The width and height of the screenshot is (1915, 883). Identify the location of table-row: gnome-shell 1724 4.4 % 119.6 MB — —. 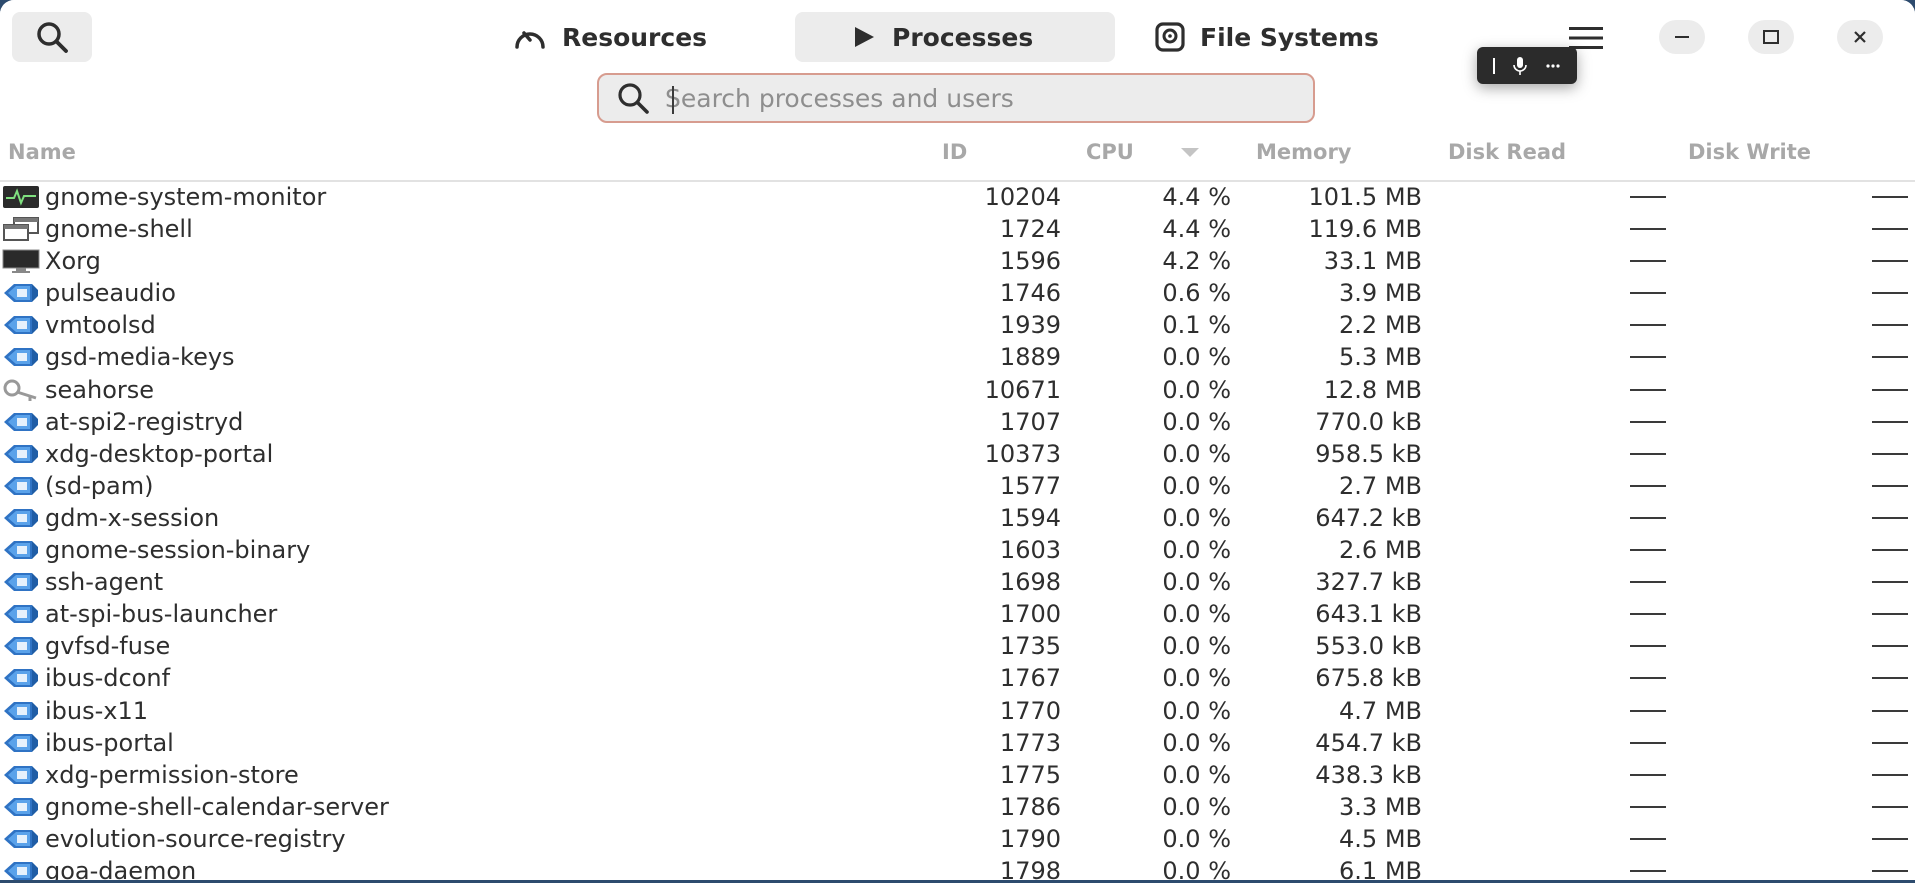
(957, 229).